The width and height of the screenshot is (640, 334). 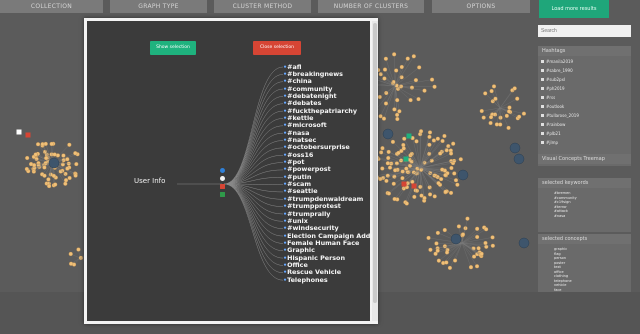 I want to click on modal-scrollbar, so click(x=375, y=171).